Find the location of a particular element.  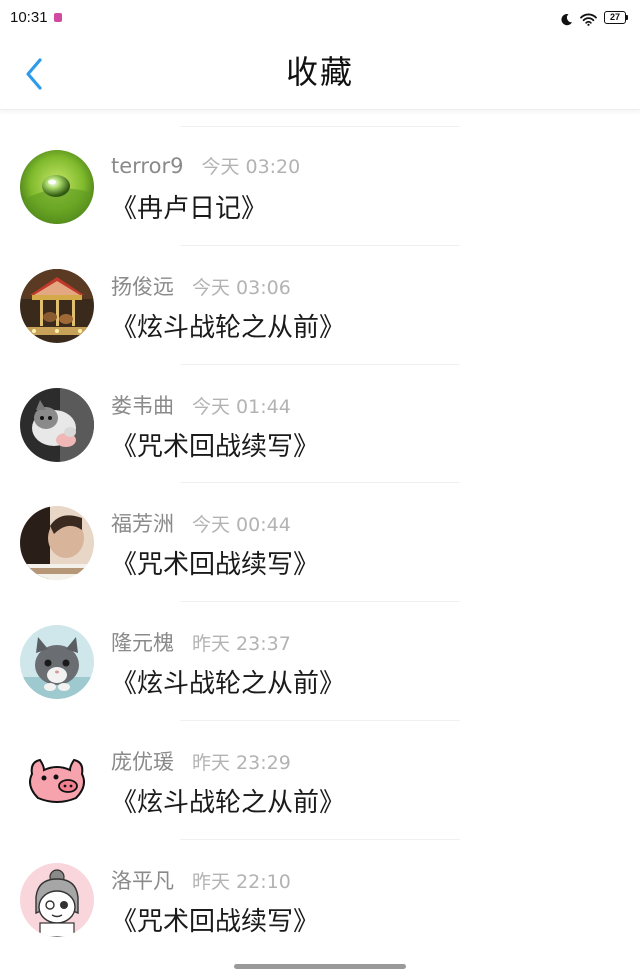

list-item: 娄韦曲 今天 01:44 《咒术回战续写》 is located at coordinates (320, 423).